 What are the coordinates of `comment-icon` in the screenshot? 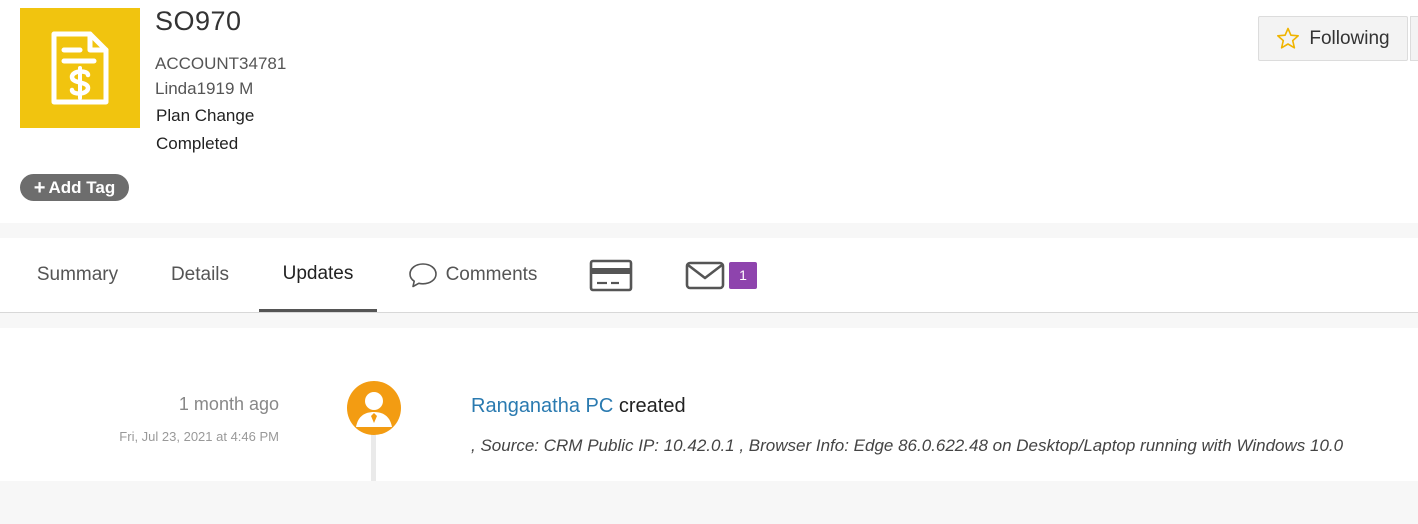 It's located at (422, 275).